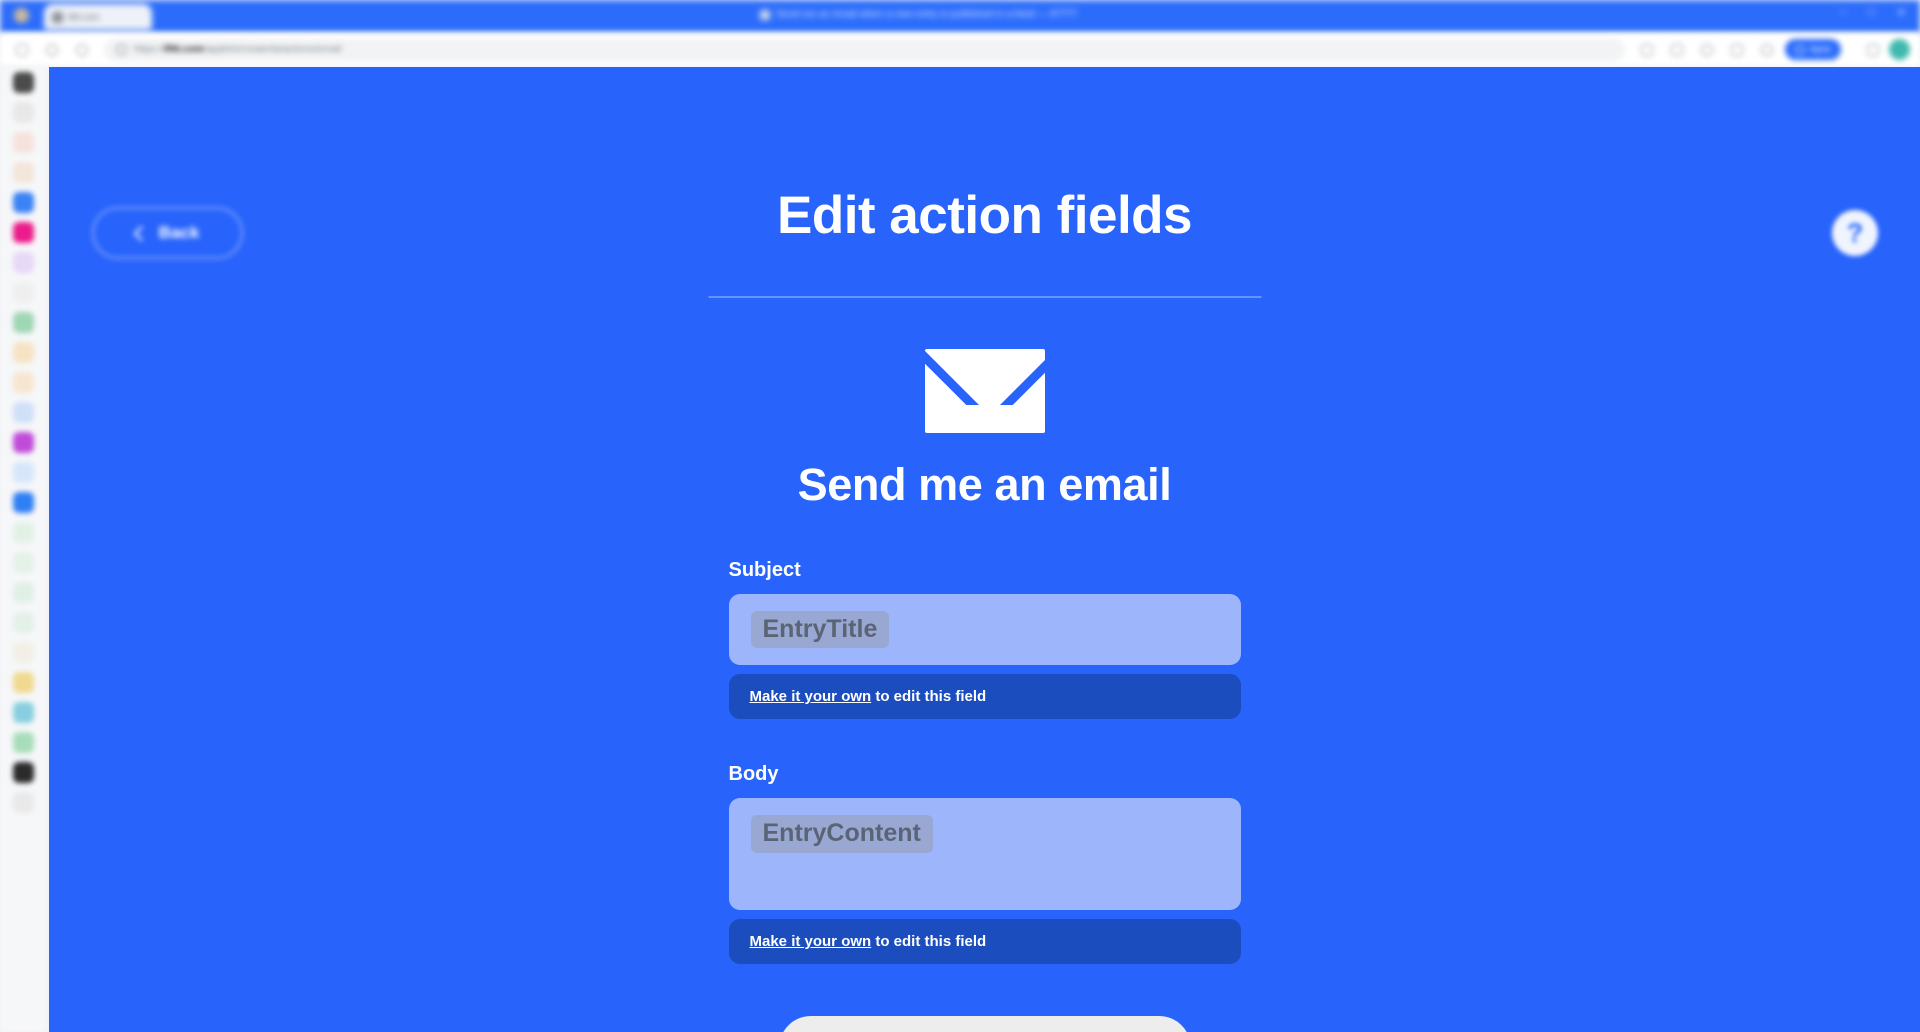  Describe the element at coordinates (1901, 12) in the screenshot. I see `close-icon: ✕` at that location.